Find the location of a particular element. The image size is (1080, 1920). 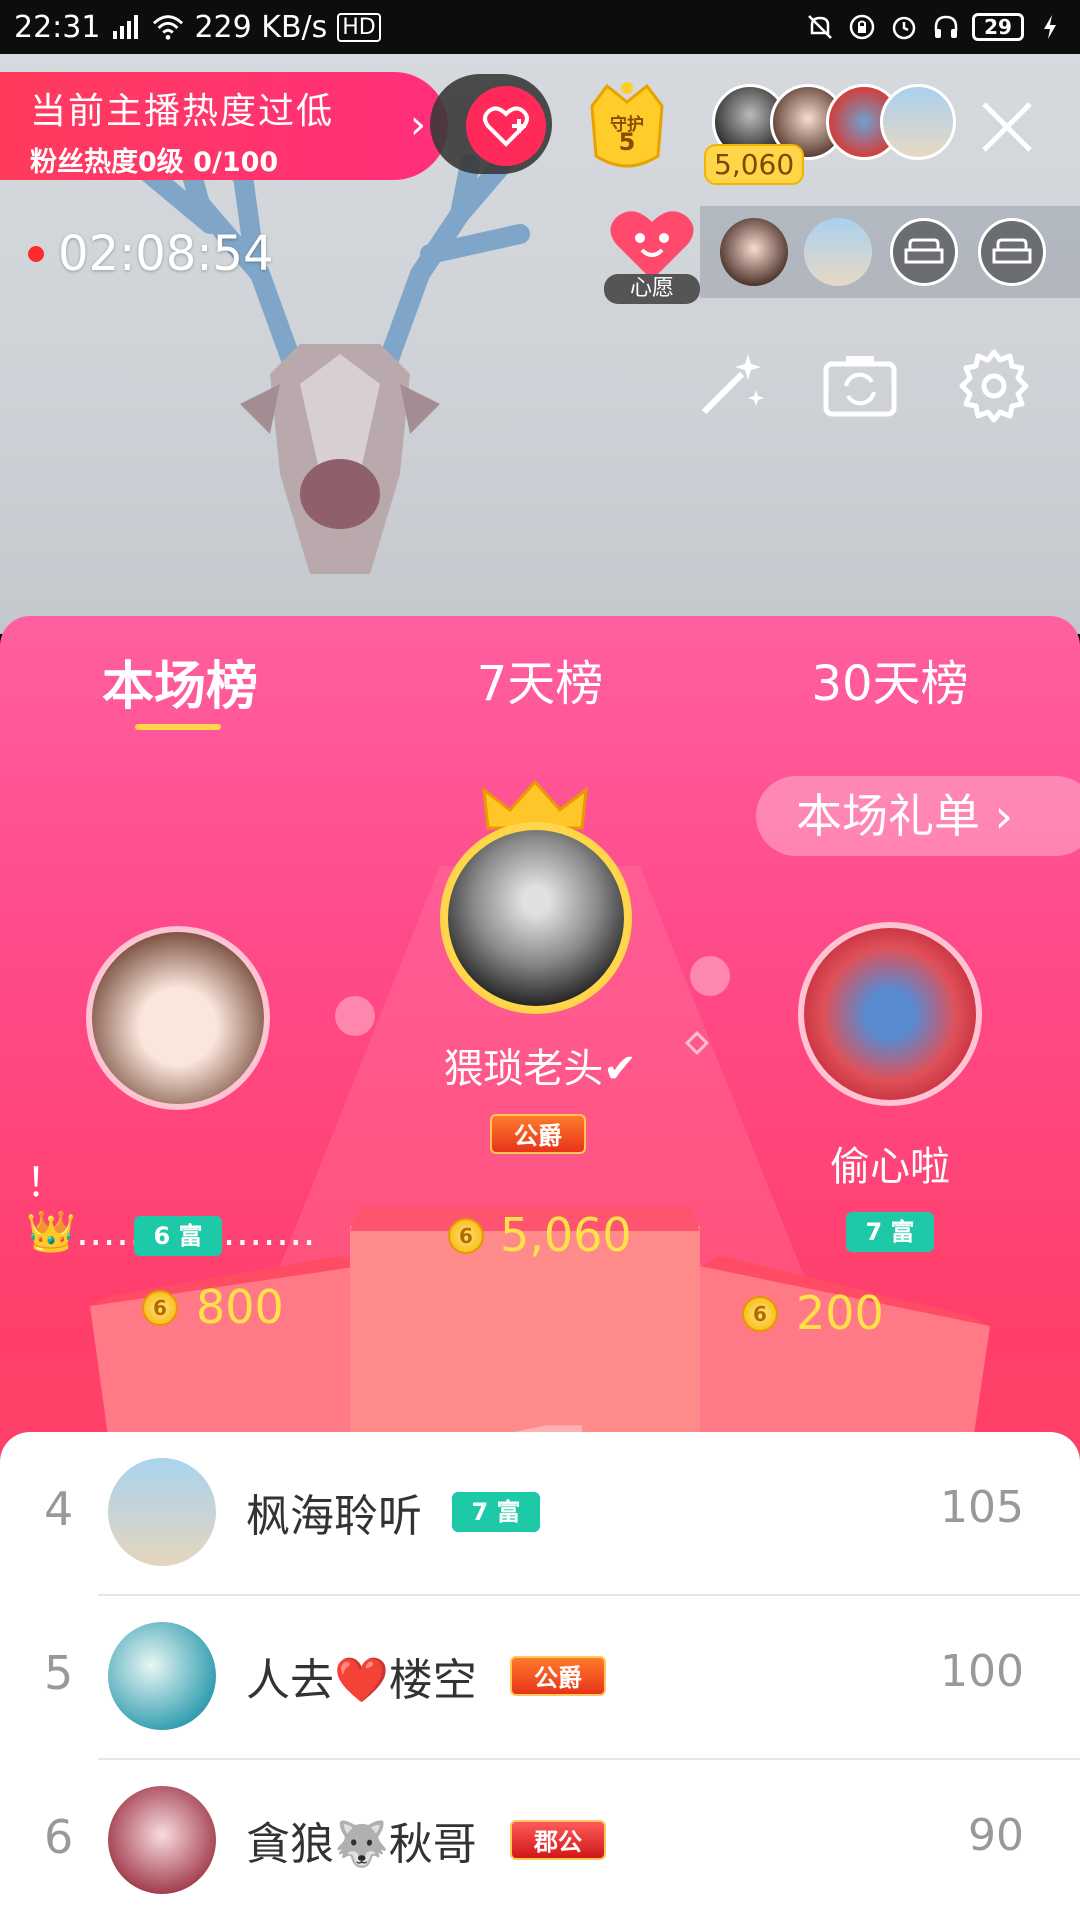

timer-value: 02:08:54 is located at coordinates (166, 254).